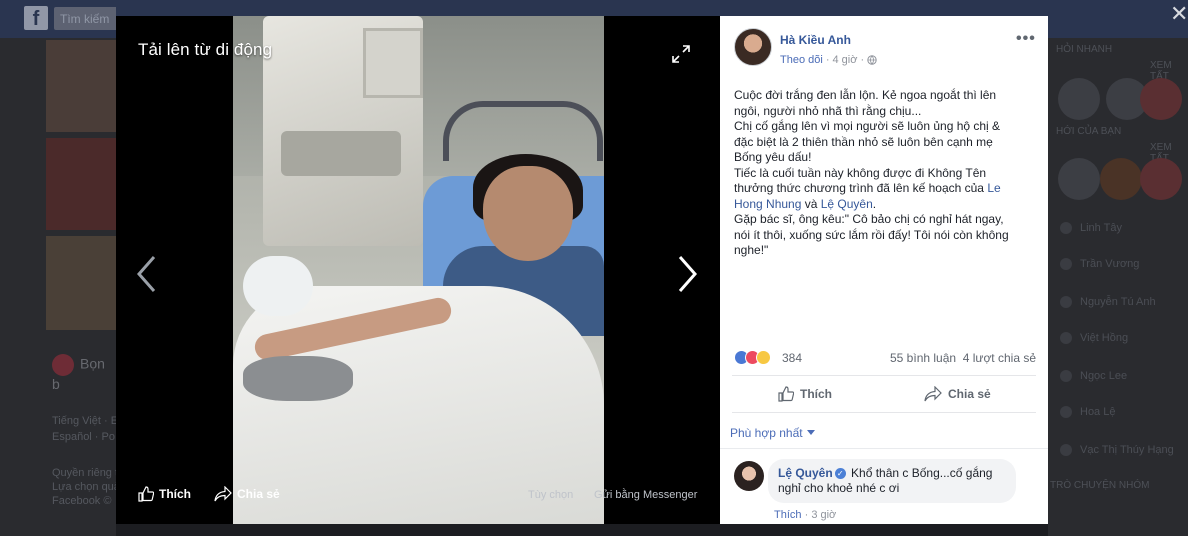 The image size is (1188, 536). I want to click on search-input: Tìm kiếm, so click(85, 18).